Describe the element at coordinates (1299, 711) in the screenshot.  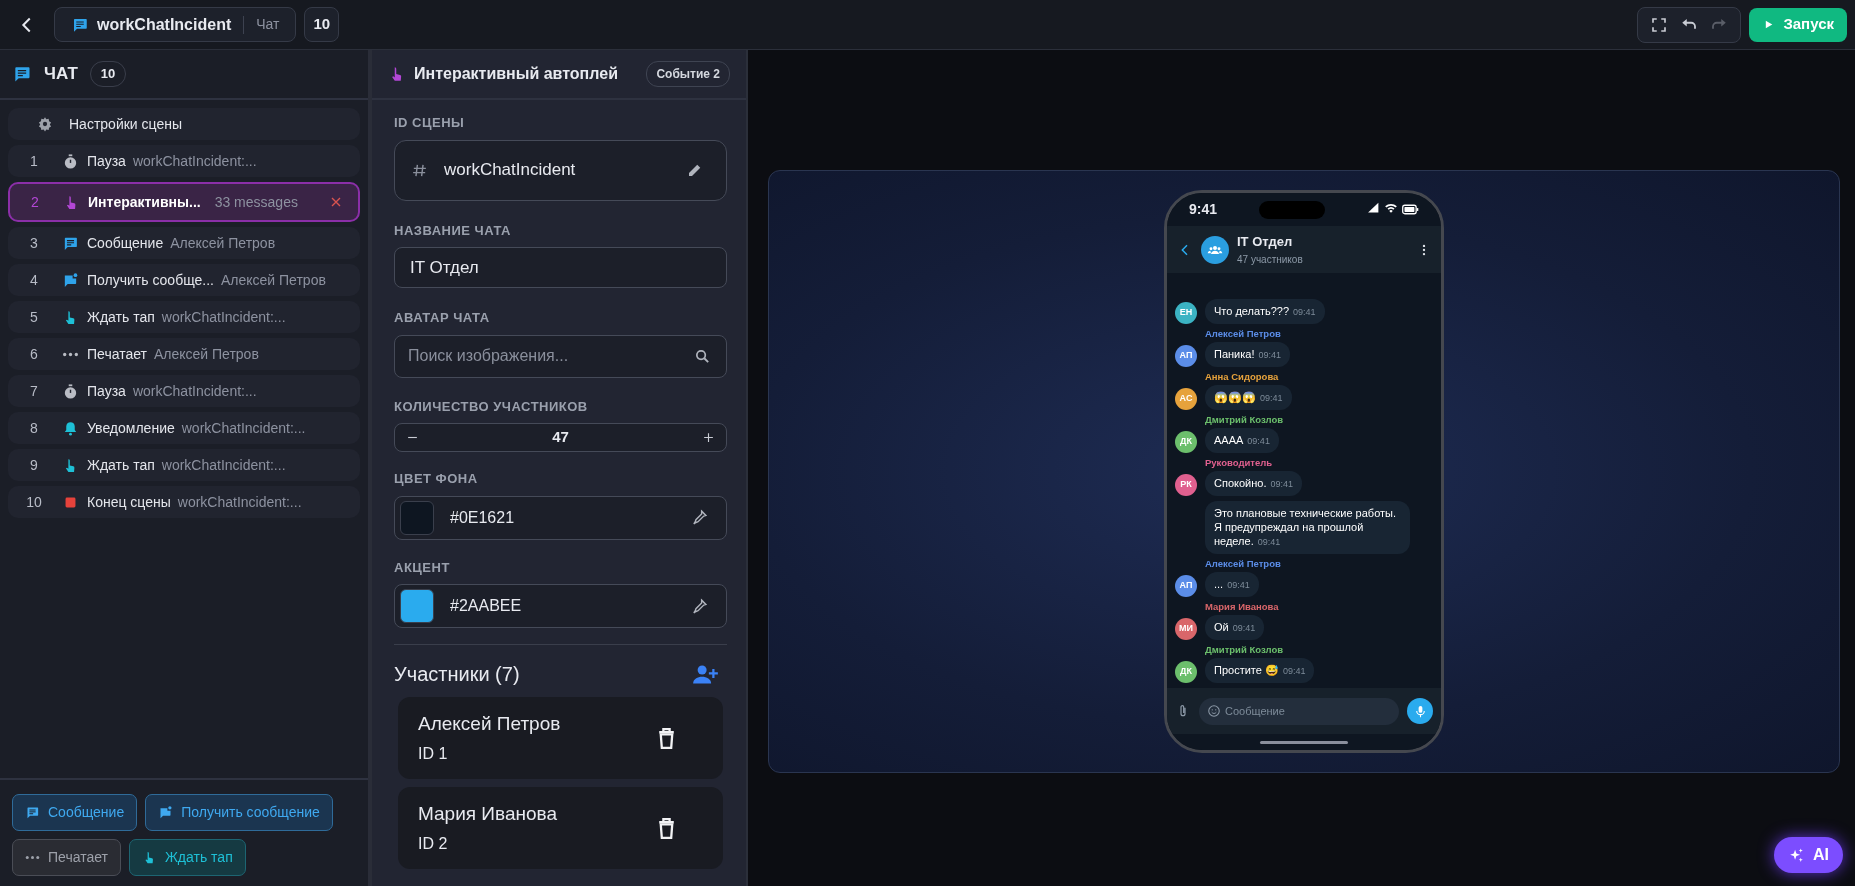
I see `message-input: Сообщение` at that location.